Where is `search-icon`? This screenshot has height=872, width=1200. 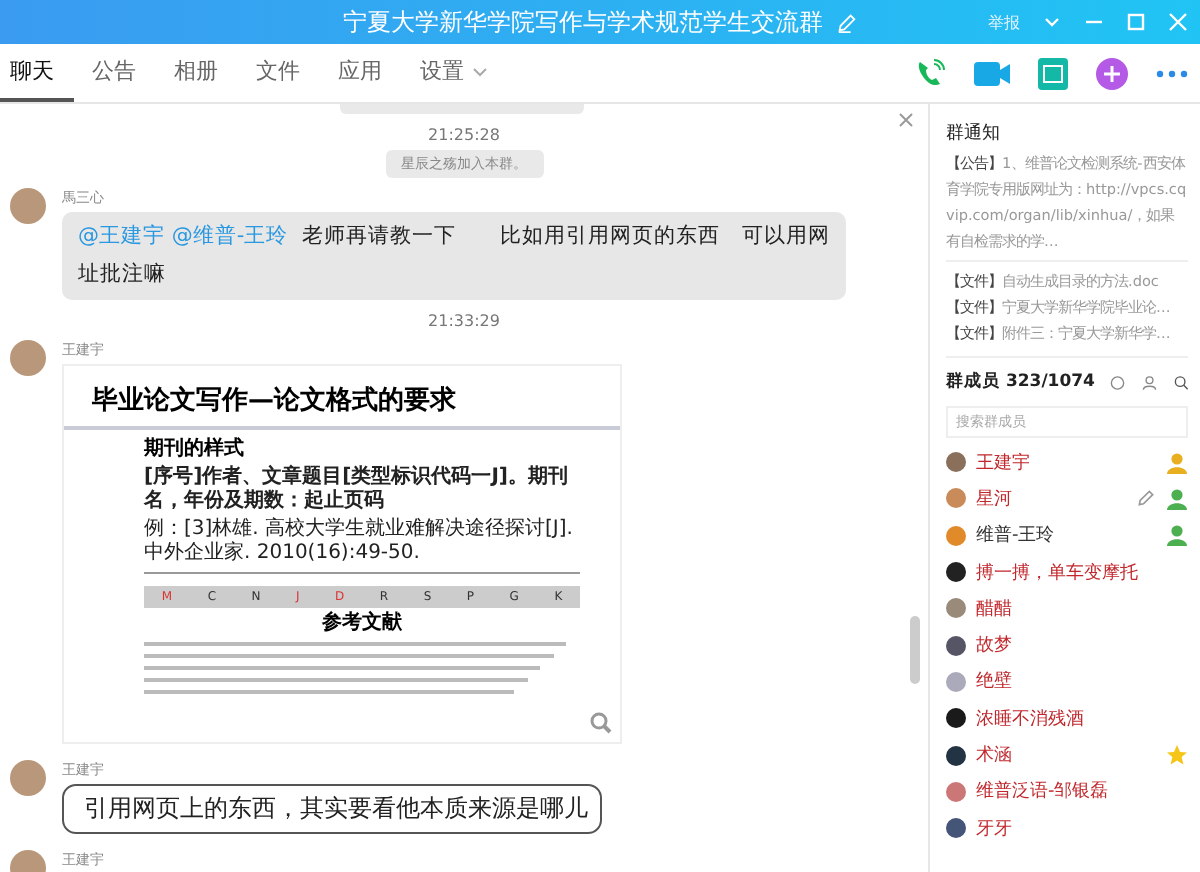
search-icon is located at coordinates (1181, 382).